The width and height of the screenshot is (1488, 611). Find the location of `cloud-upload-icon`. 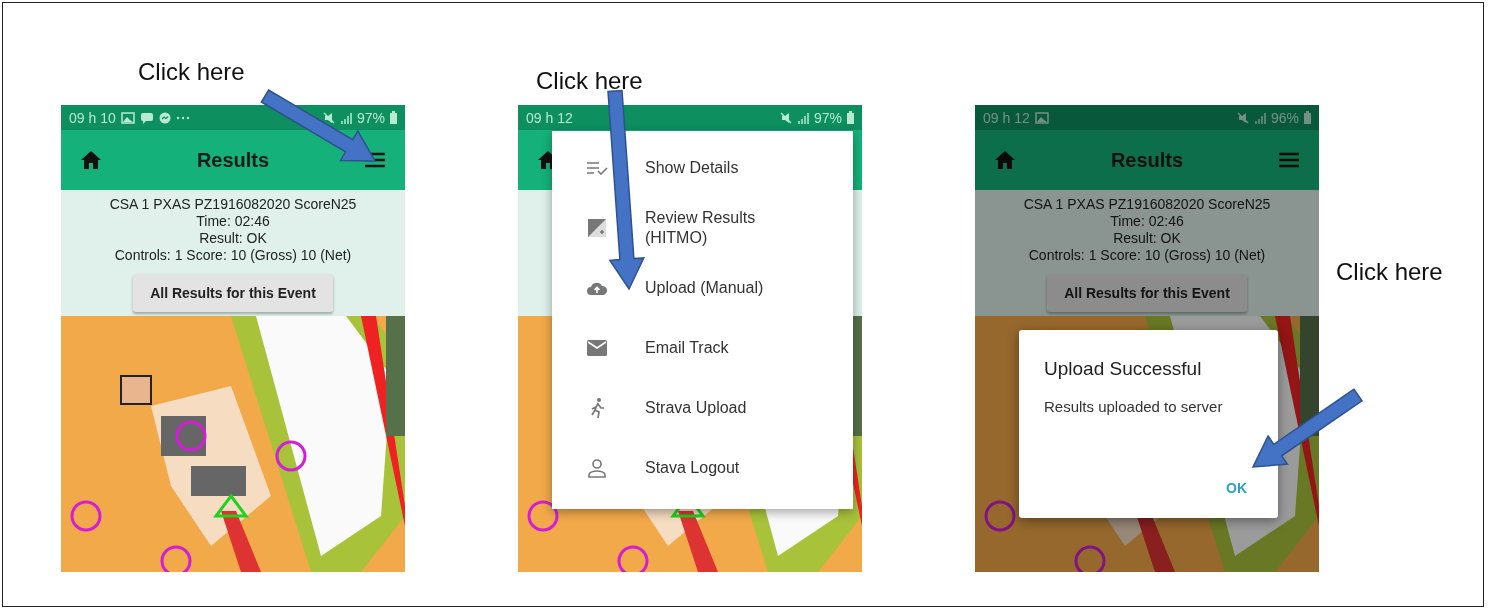

cloud-upload-icon is located at coordinates (597, 288).